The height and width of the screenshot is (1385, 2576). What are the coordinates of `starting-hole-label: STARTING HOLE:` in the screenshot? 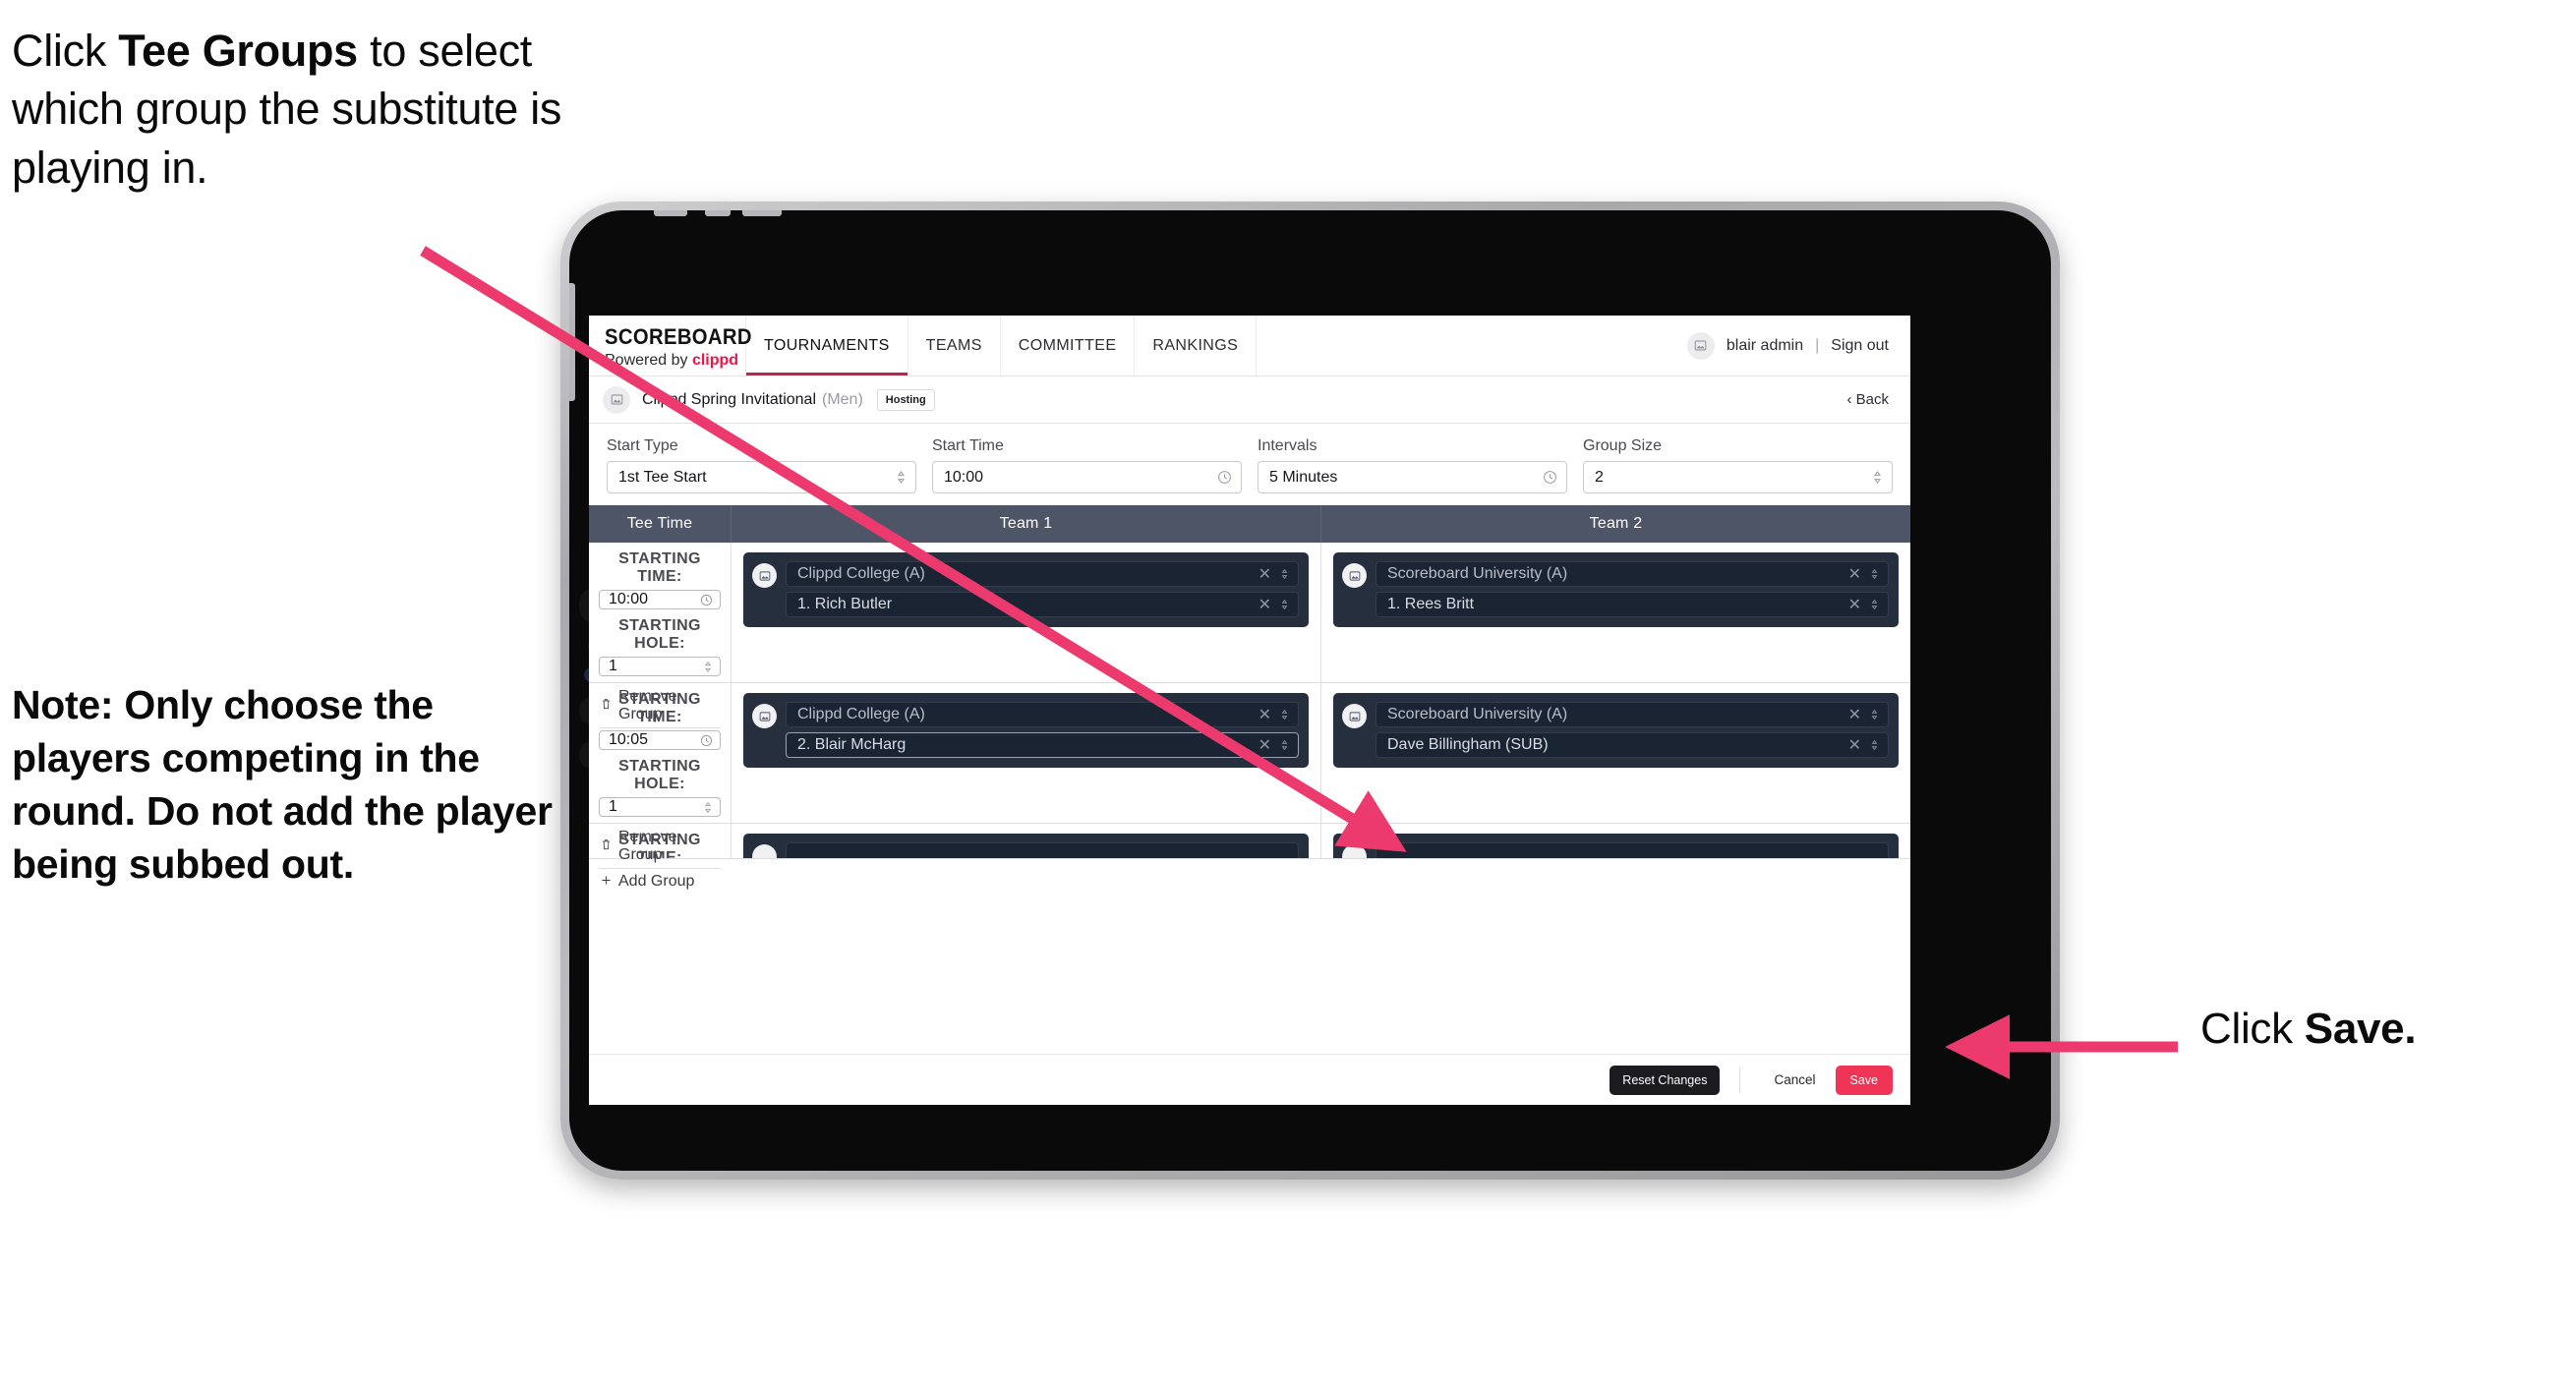 It's located at (659, 634).